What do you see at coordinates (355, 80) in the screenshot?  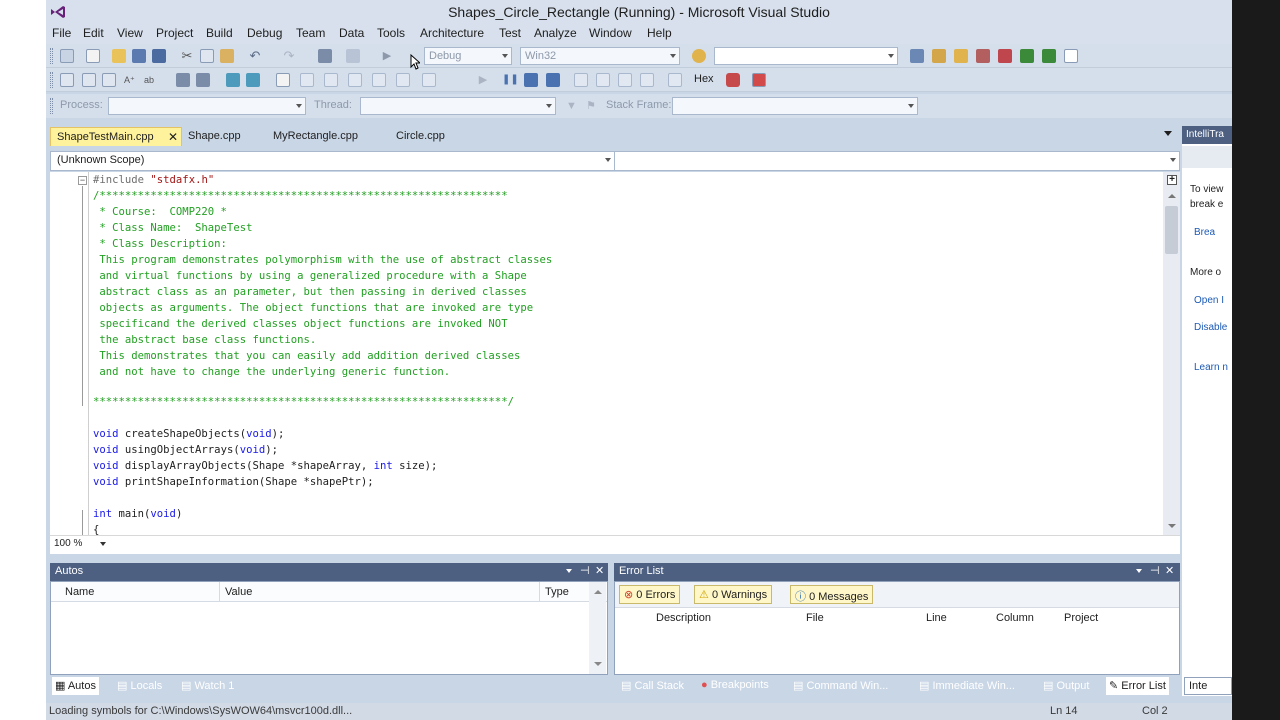 I see `prev-bookmark-folder-icon` at bounding box center [355, 80].